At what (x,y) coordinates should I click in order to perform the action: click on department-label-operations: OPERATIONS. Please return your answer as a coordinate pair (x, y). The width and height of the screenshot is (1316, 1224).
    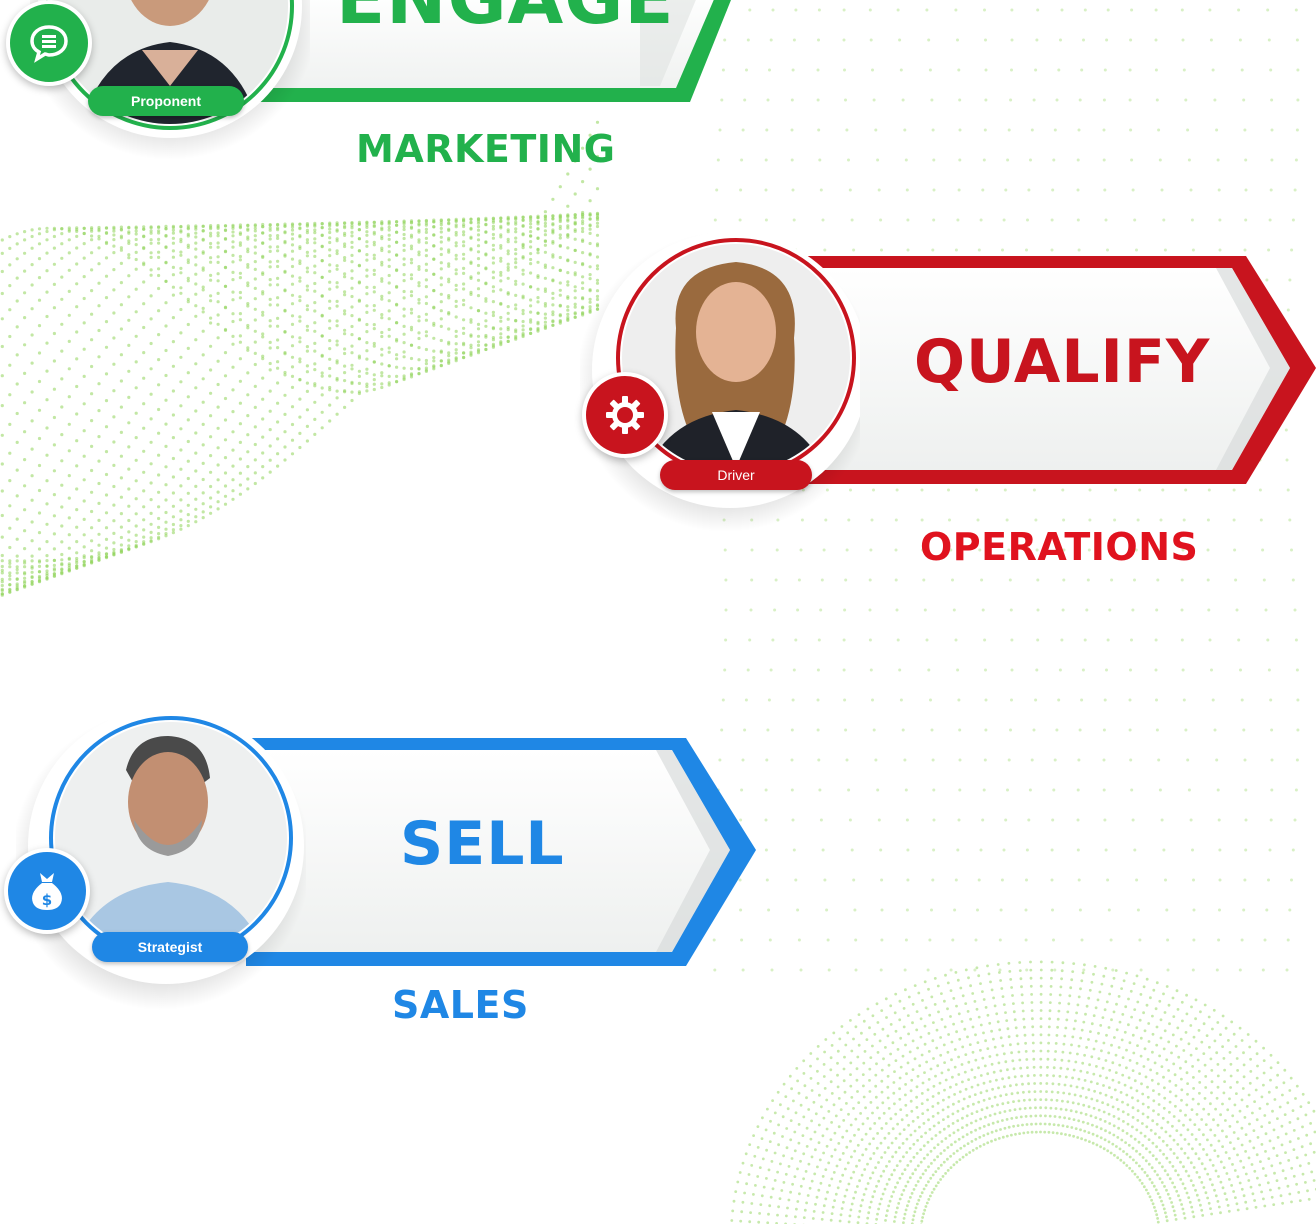
    Looking at the image, I should click on (1059, 547).